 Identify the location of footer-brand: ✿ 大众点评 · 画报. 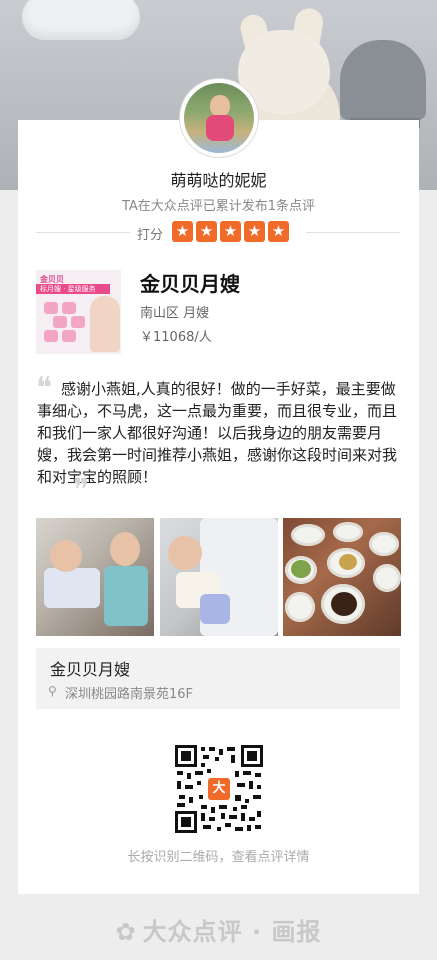
(218, 929).